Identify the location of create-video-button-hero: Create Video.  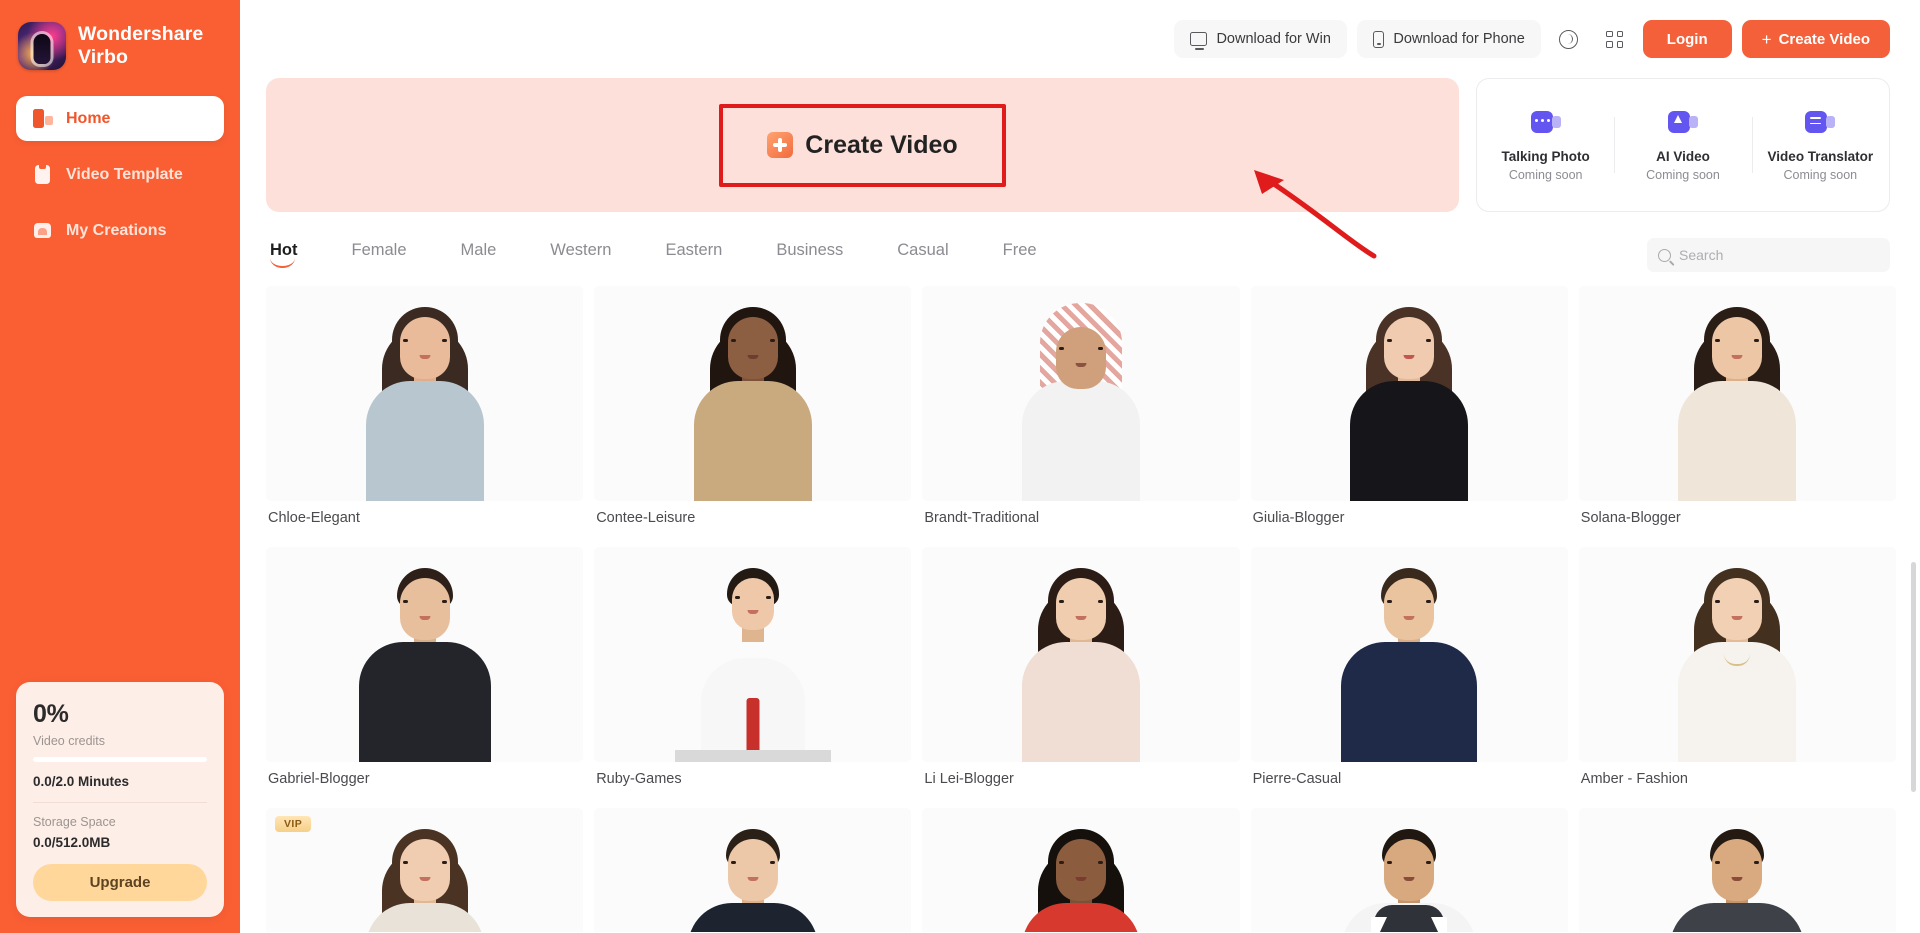
(862, 145).